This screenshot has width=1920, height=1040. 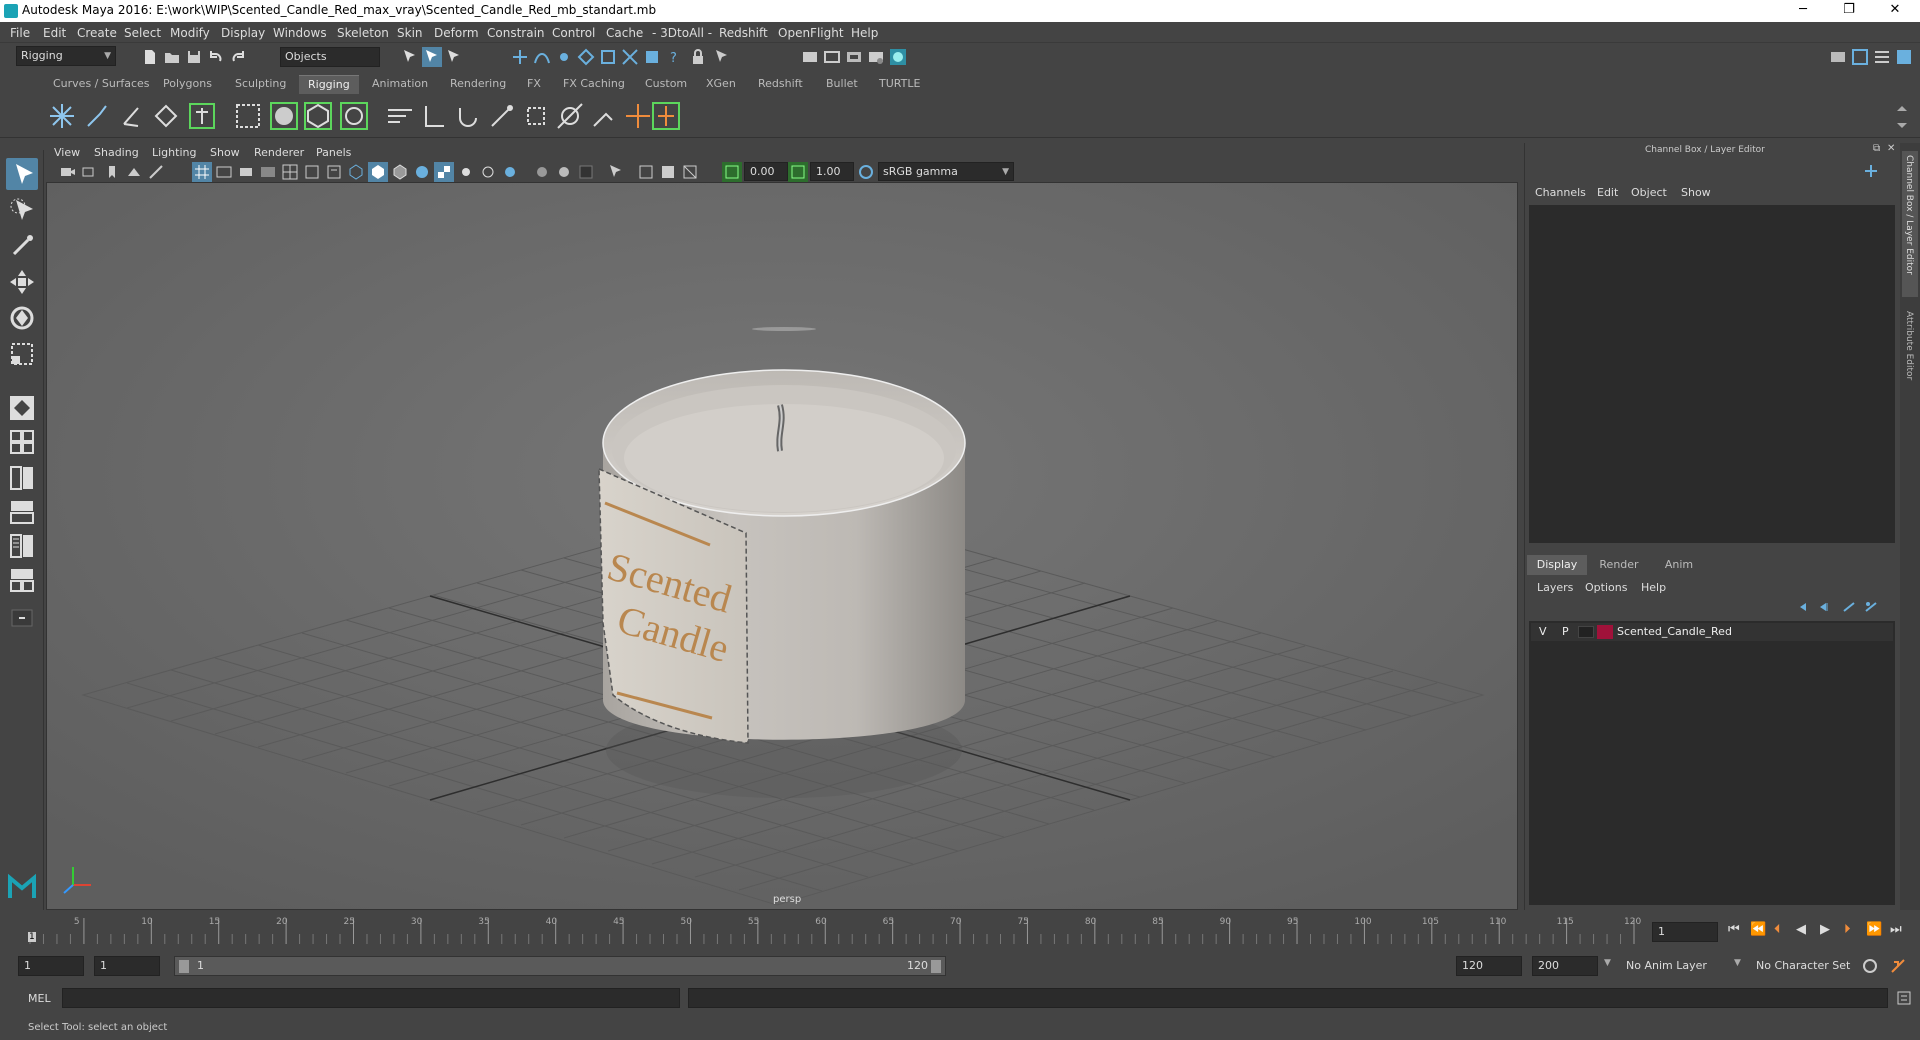 I want to click on shadows-icon, so click(x=488, y=172).